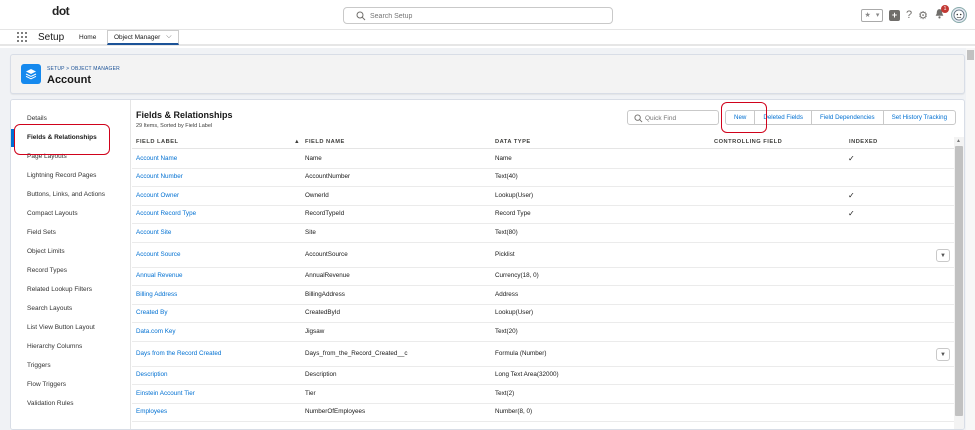 The width and height of the screenshot is (975, 430). What do you see at coordinates (137, 37) in the screenshot?
I see `tab-object-manager-label: Object Manager` at bounding box center [137, 37].